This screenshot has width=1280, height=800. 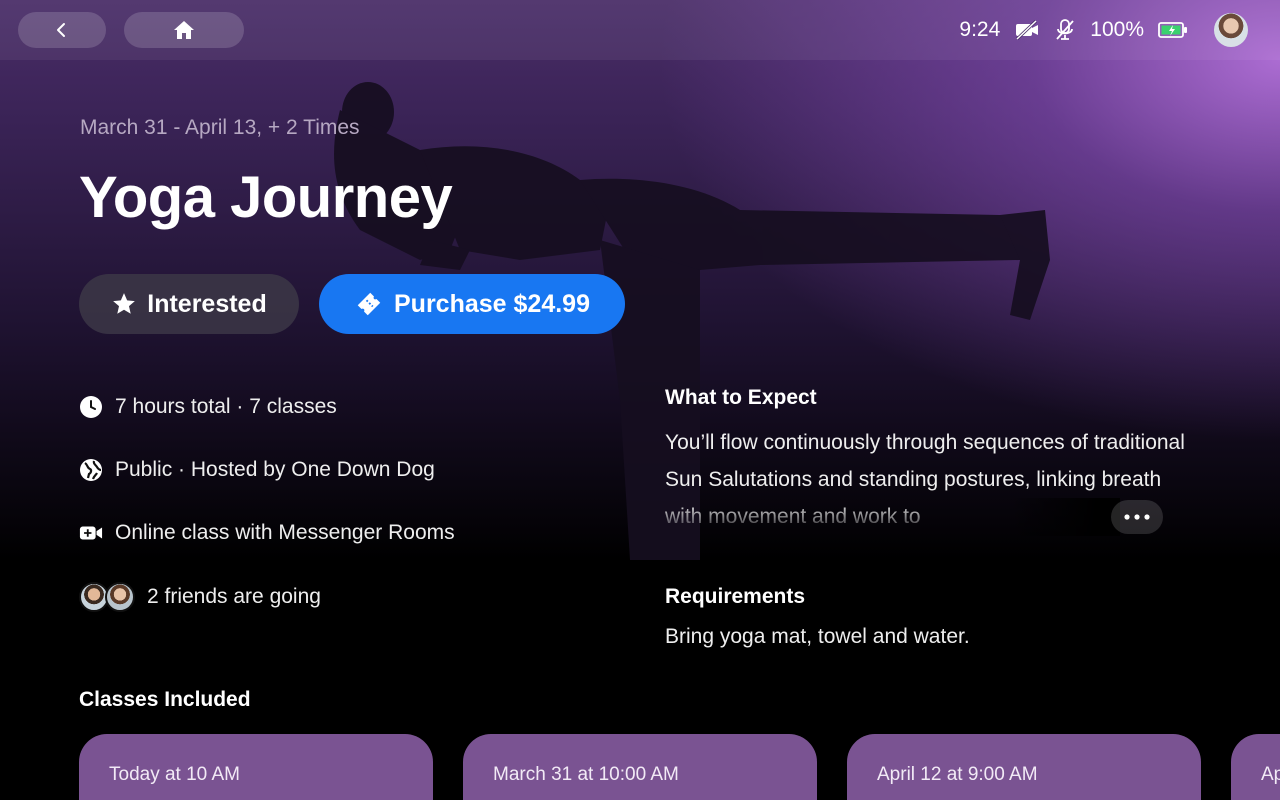 I want to click on home-icon, so click(x=184, y=30).